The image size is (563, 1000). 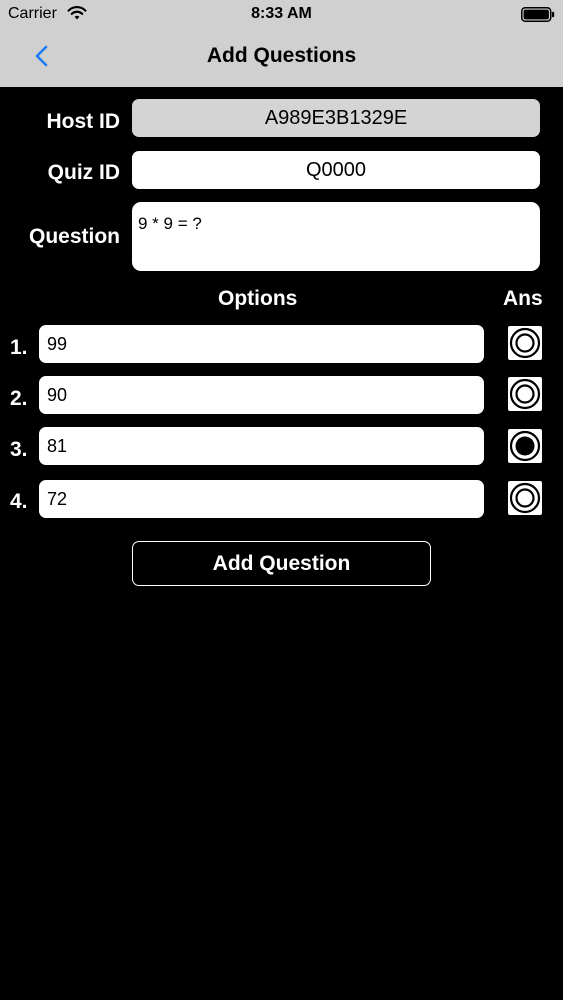 I want to click on option-number: 1., so click(x=19, y=347).